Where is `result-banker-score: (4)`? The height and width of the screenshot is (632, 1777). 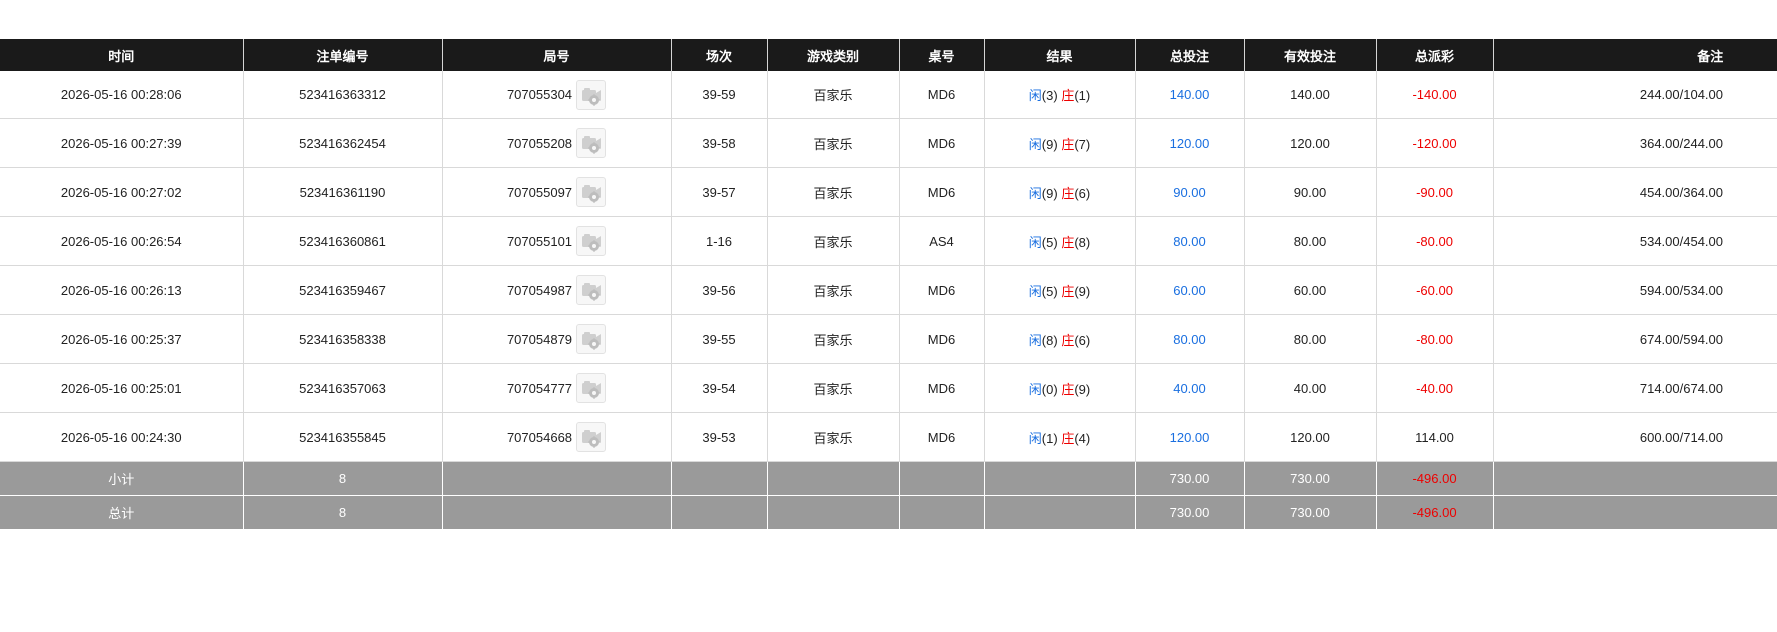 result-banker-score: (4) is located at coordinates (1082, 438).